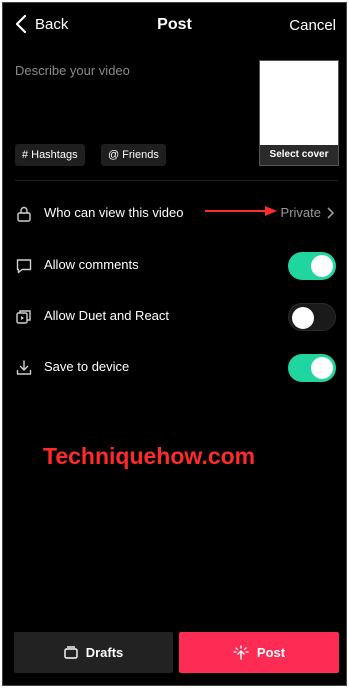  Describe the element at coordinates (176, 180) in the screenshot. I see `divider` at that location.